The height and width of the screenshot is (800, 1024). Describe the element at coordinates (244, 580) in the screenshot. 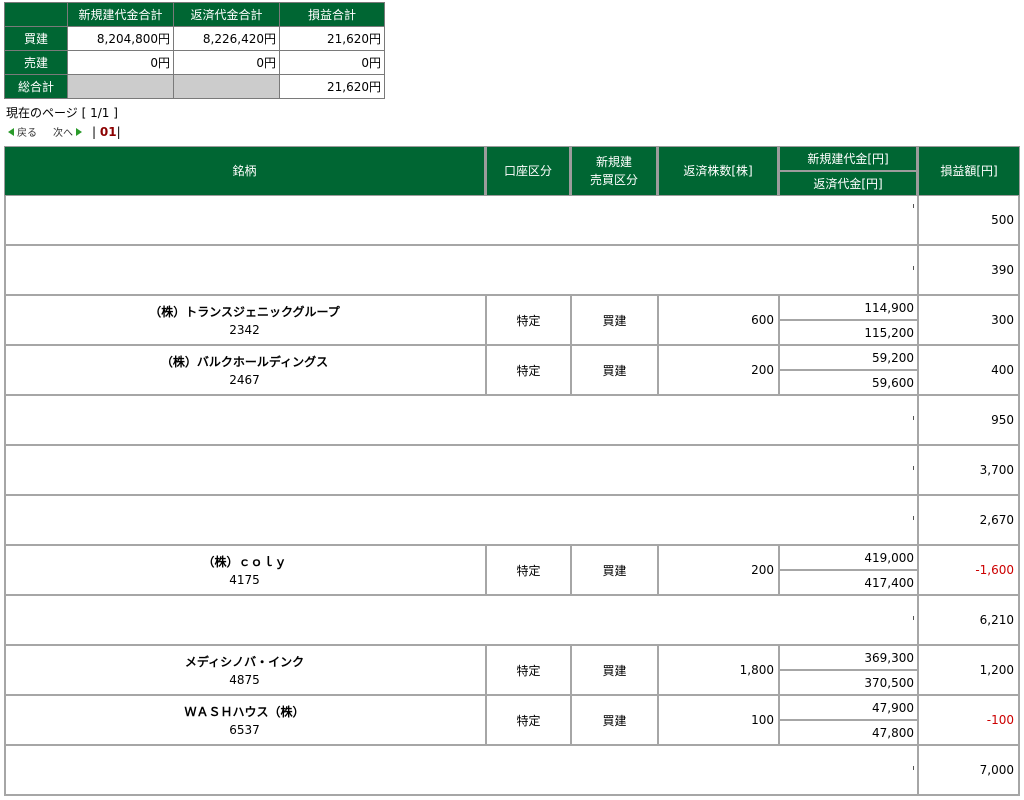

I see `stock-code: 4175` at that location.